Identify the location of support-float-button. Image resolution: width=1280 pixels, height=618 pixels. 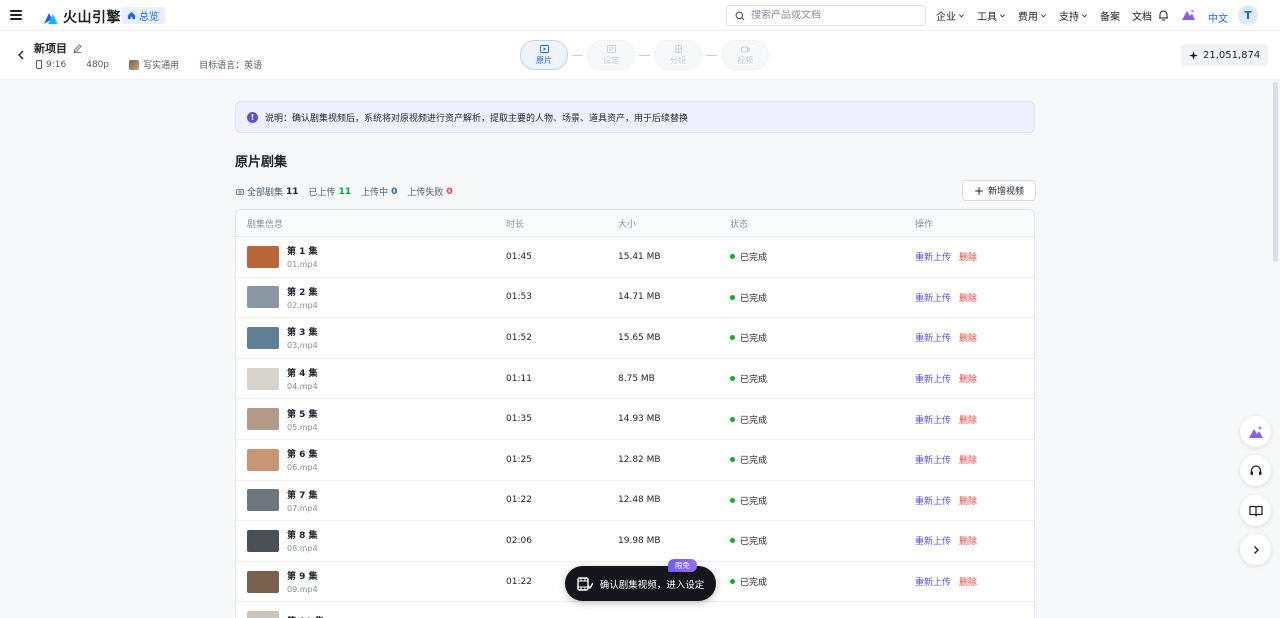
(1255, 470).